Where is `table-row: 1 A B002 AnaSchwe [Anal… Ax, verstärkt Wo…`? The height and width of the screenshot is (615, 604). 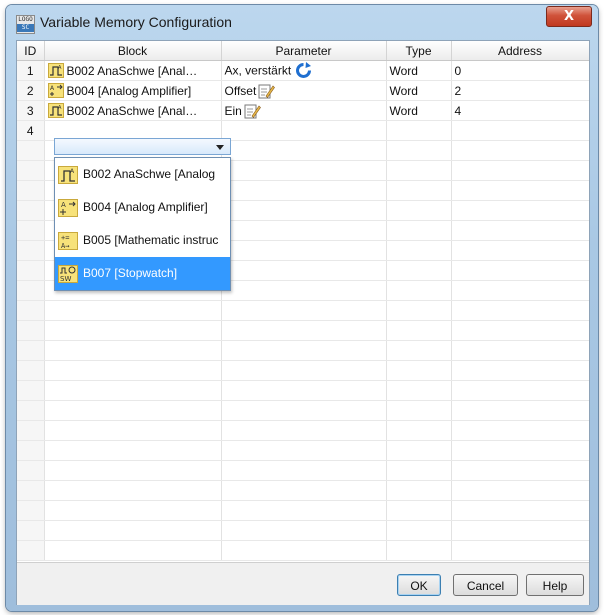 table-row: 1 A B002 AnaSchwe [Anal… Ax, verstärkt Wo… is located at coordinates (303, 70).